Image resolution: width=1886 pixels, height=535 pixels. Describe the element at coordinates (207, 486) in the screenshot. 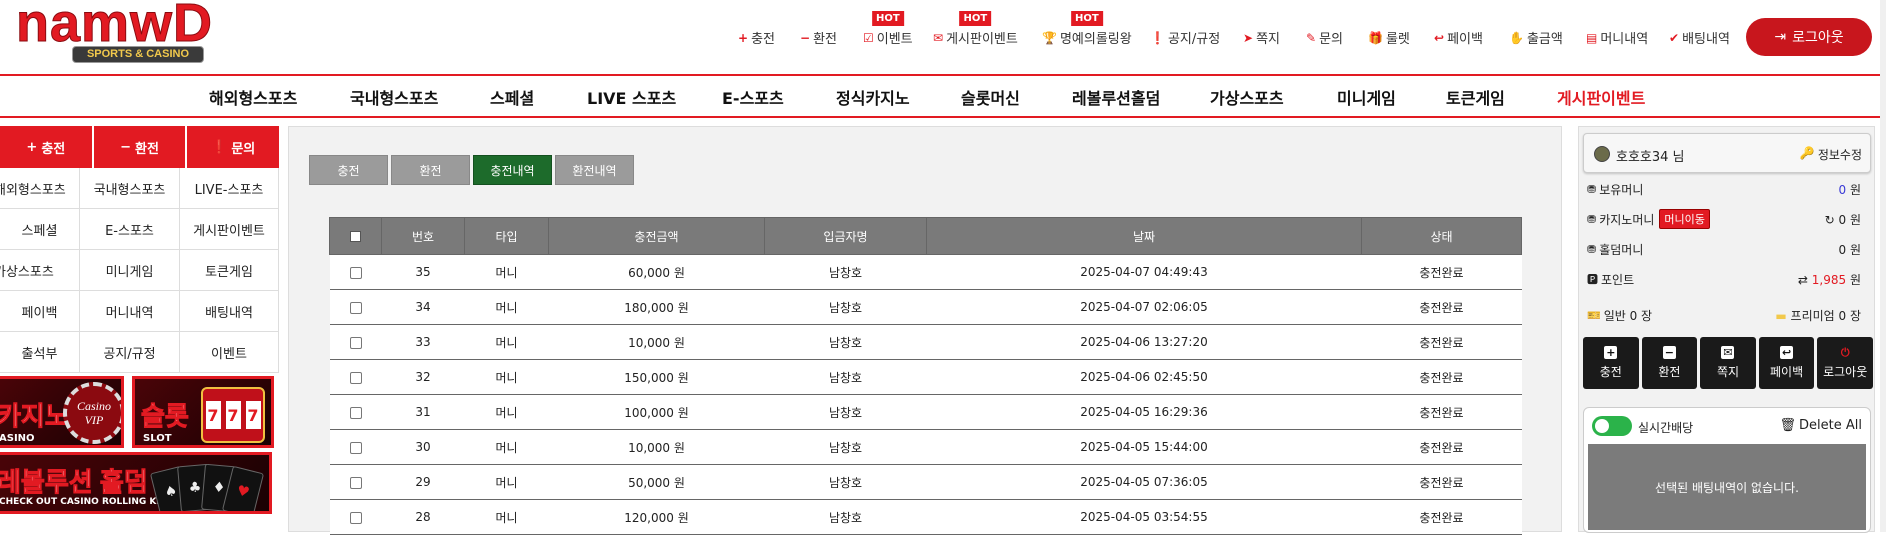

I see `playing-cards-icon: ♠ ♣ ♦ ♥` at that location.